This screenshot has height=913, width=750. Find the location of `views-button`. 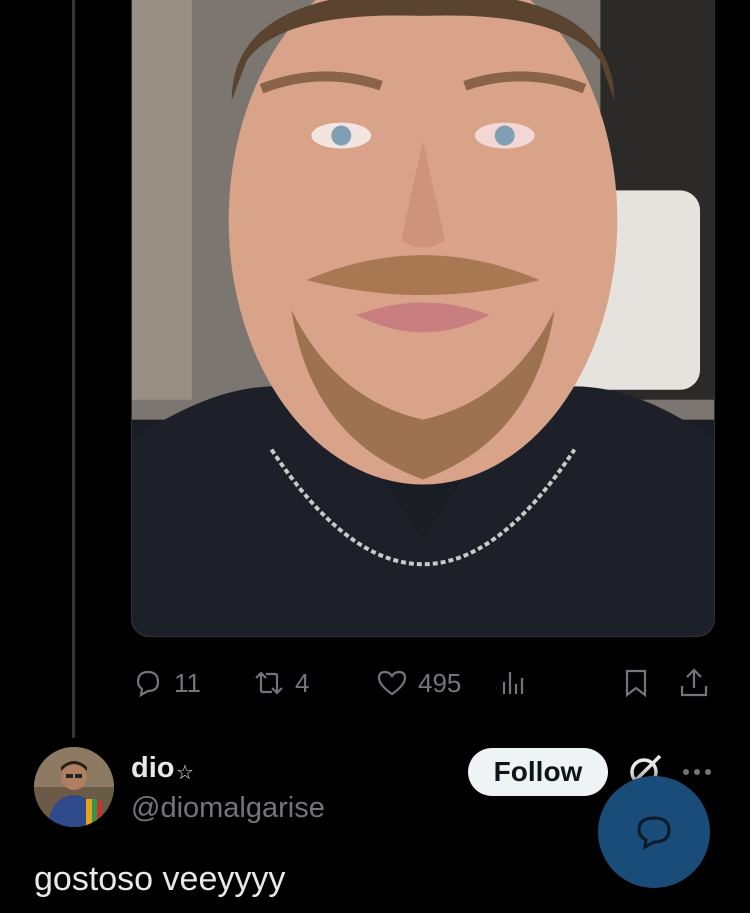

views-button is located at coordinates (514, 683).